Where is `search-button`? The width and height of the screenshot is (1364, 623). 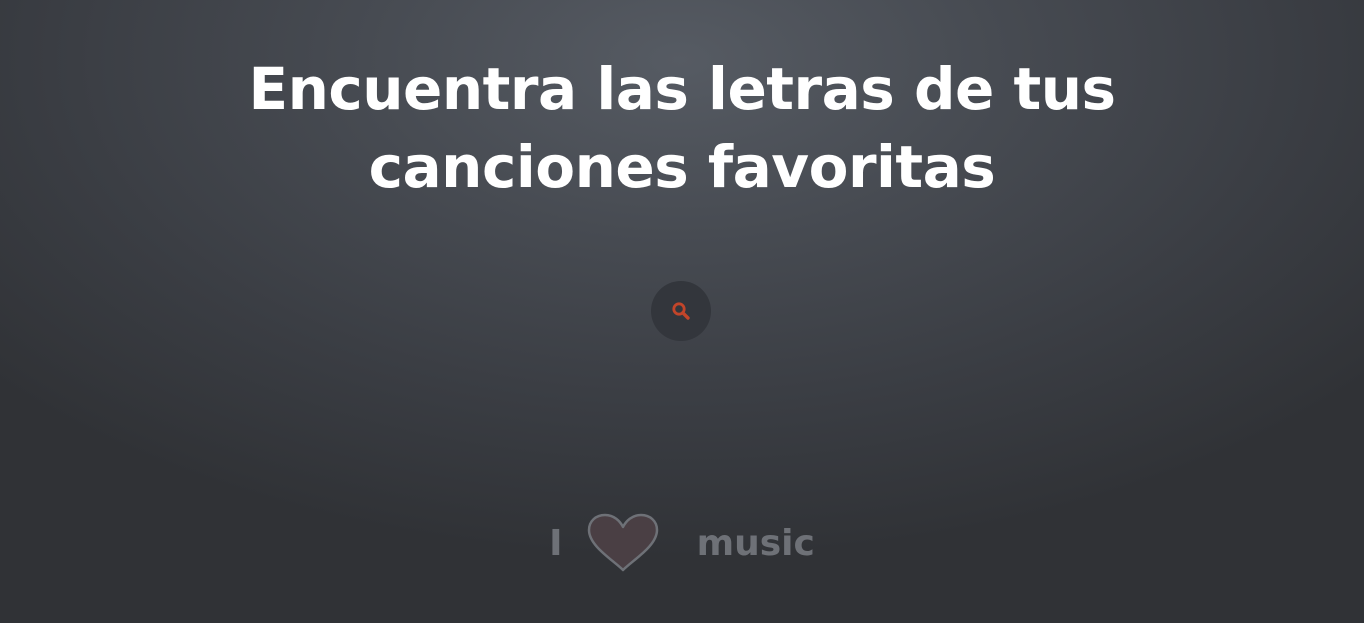 search-button is located at coordinates (681, 311).